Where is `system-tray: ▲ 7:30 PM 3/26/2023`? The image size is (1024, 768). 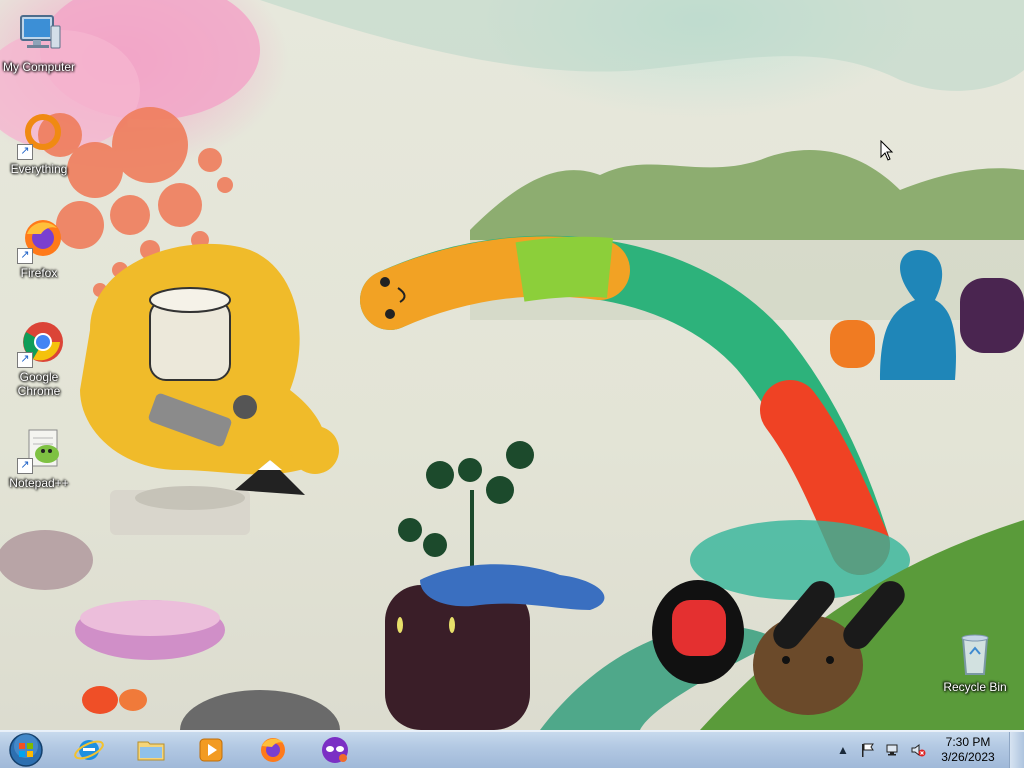 system-tray: ▲ 7:30 PM 3/26/2023 is located at coordinates (928, 749).